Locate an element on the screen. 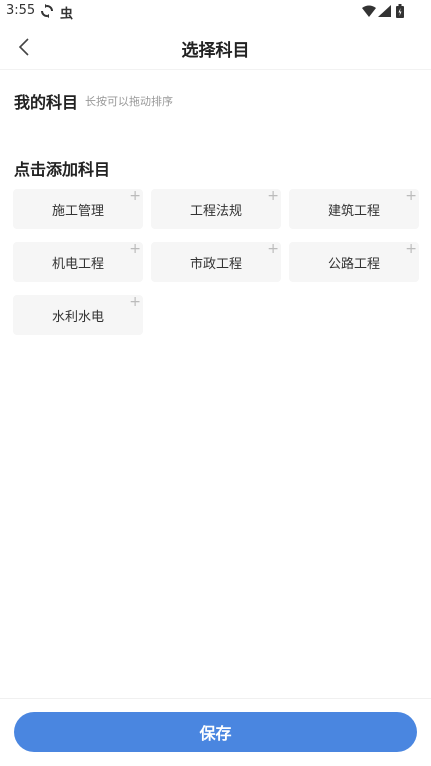 The width and height of the screenshot is (431, 766). bug-icon: 虫 is located at coordinates (67, 14).